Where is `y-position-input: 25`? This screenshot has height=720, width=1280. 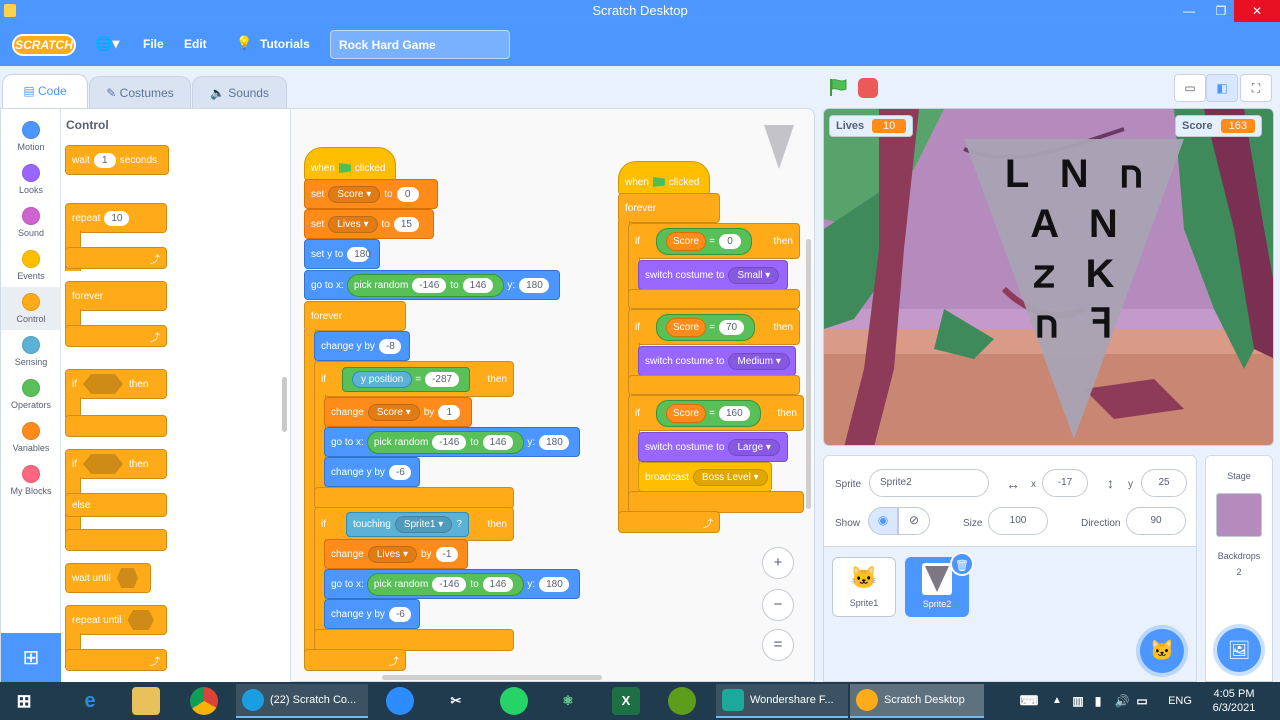 y-position-input: 25 is located at coordinates (1164, 483).